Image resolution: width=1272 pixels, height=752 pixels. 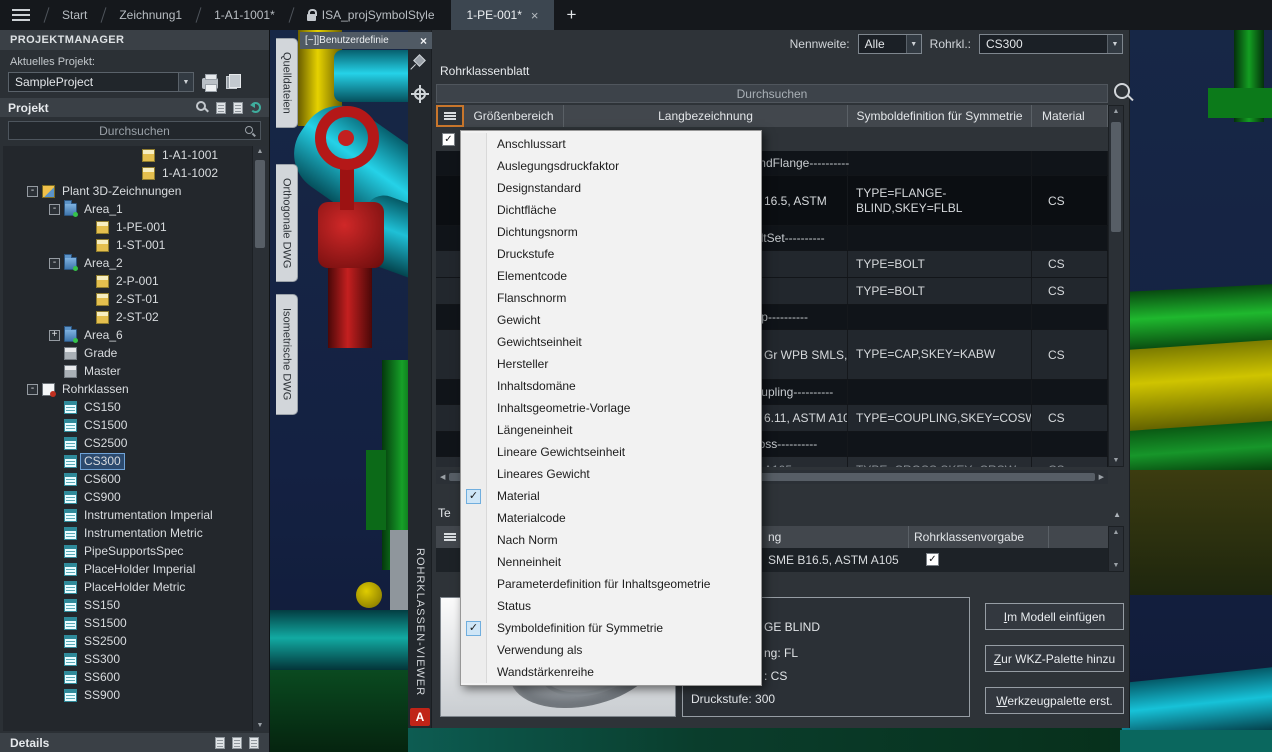 What do you see at coordinates (611, 232) in the screenshot?
I see `menu-item: Dichtungsnorm` at bounding box center [611, 232].